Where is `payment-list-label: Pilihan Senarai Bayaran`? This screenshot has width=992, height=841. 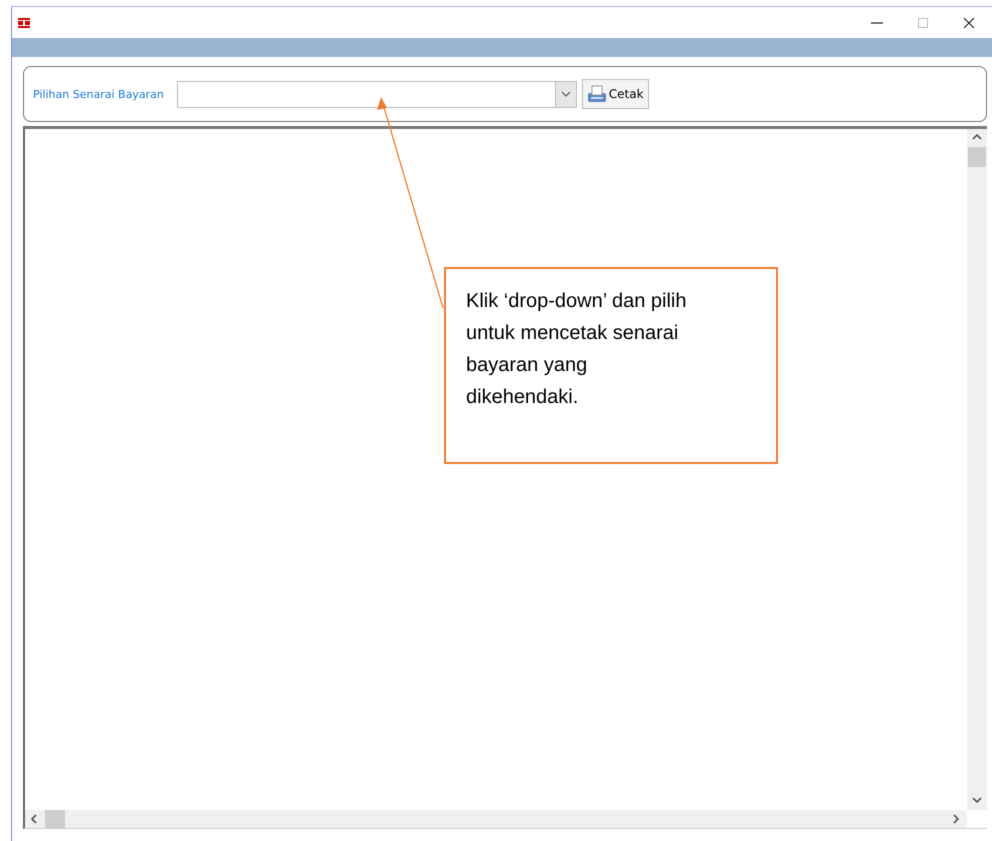 payment-list-label: Pilihan Senarai Bayaran is located at coordinates (98, 94).